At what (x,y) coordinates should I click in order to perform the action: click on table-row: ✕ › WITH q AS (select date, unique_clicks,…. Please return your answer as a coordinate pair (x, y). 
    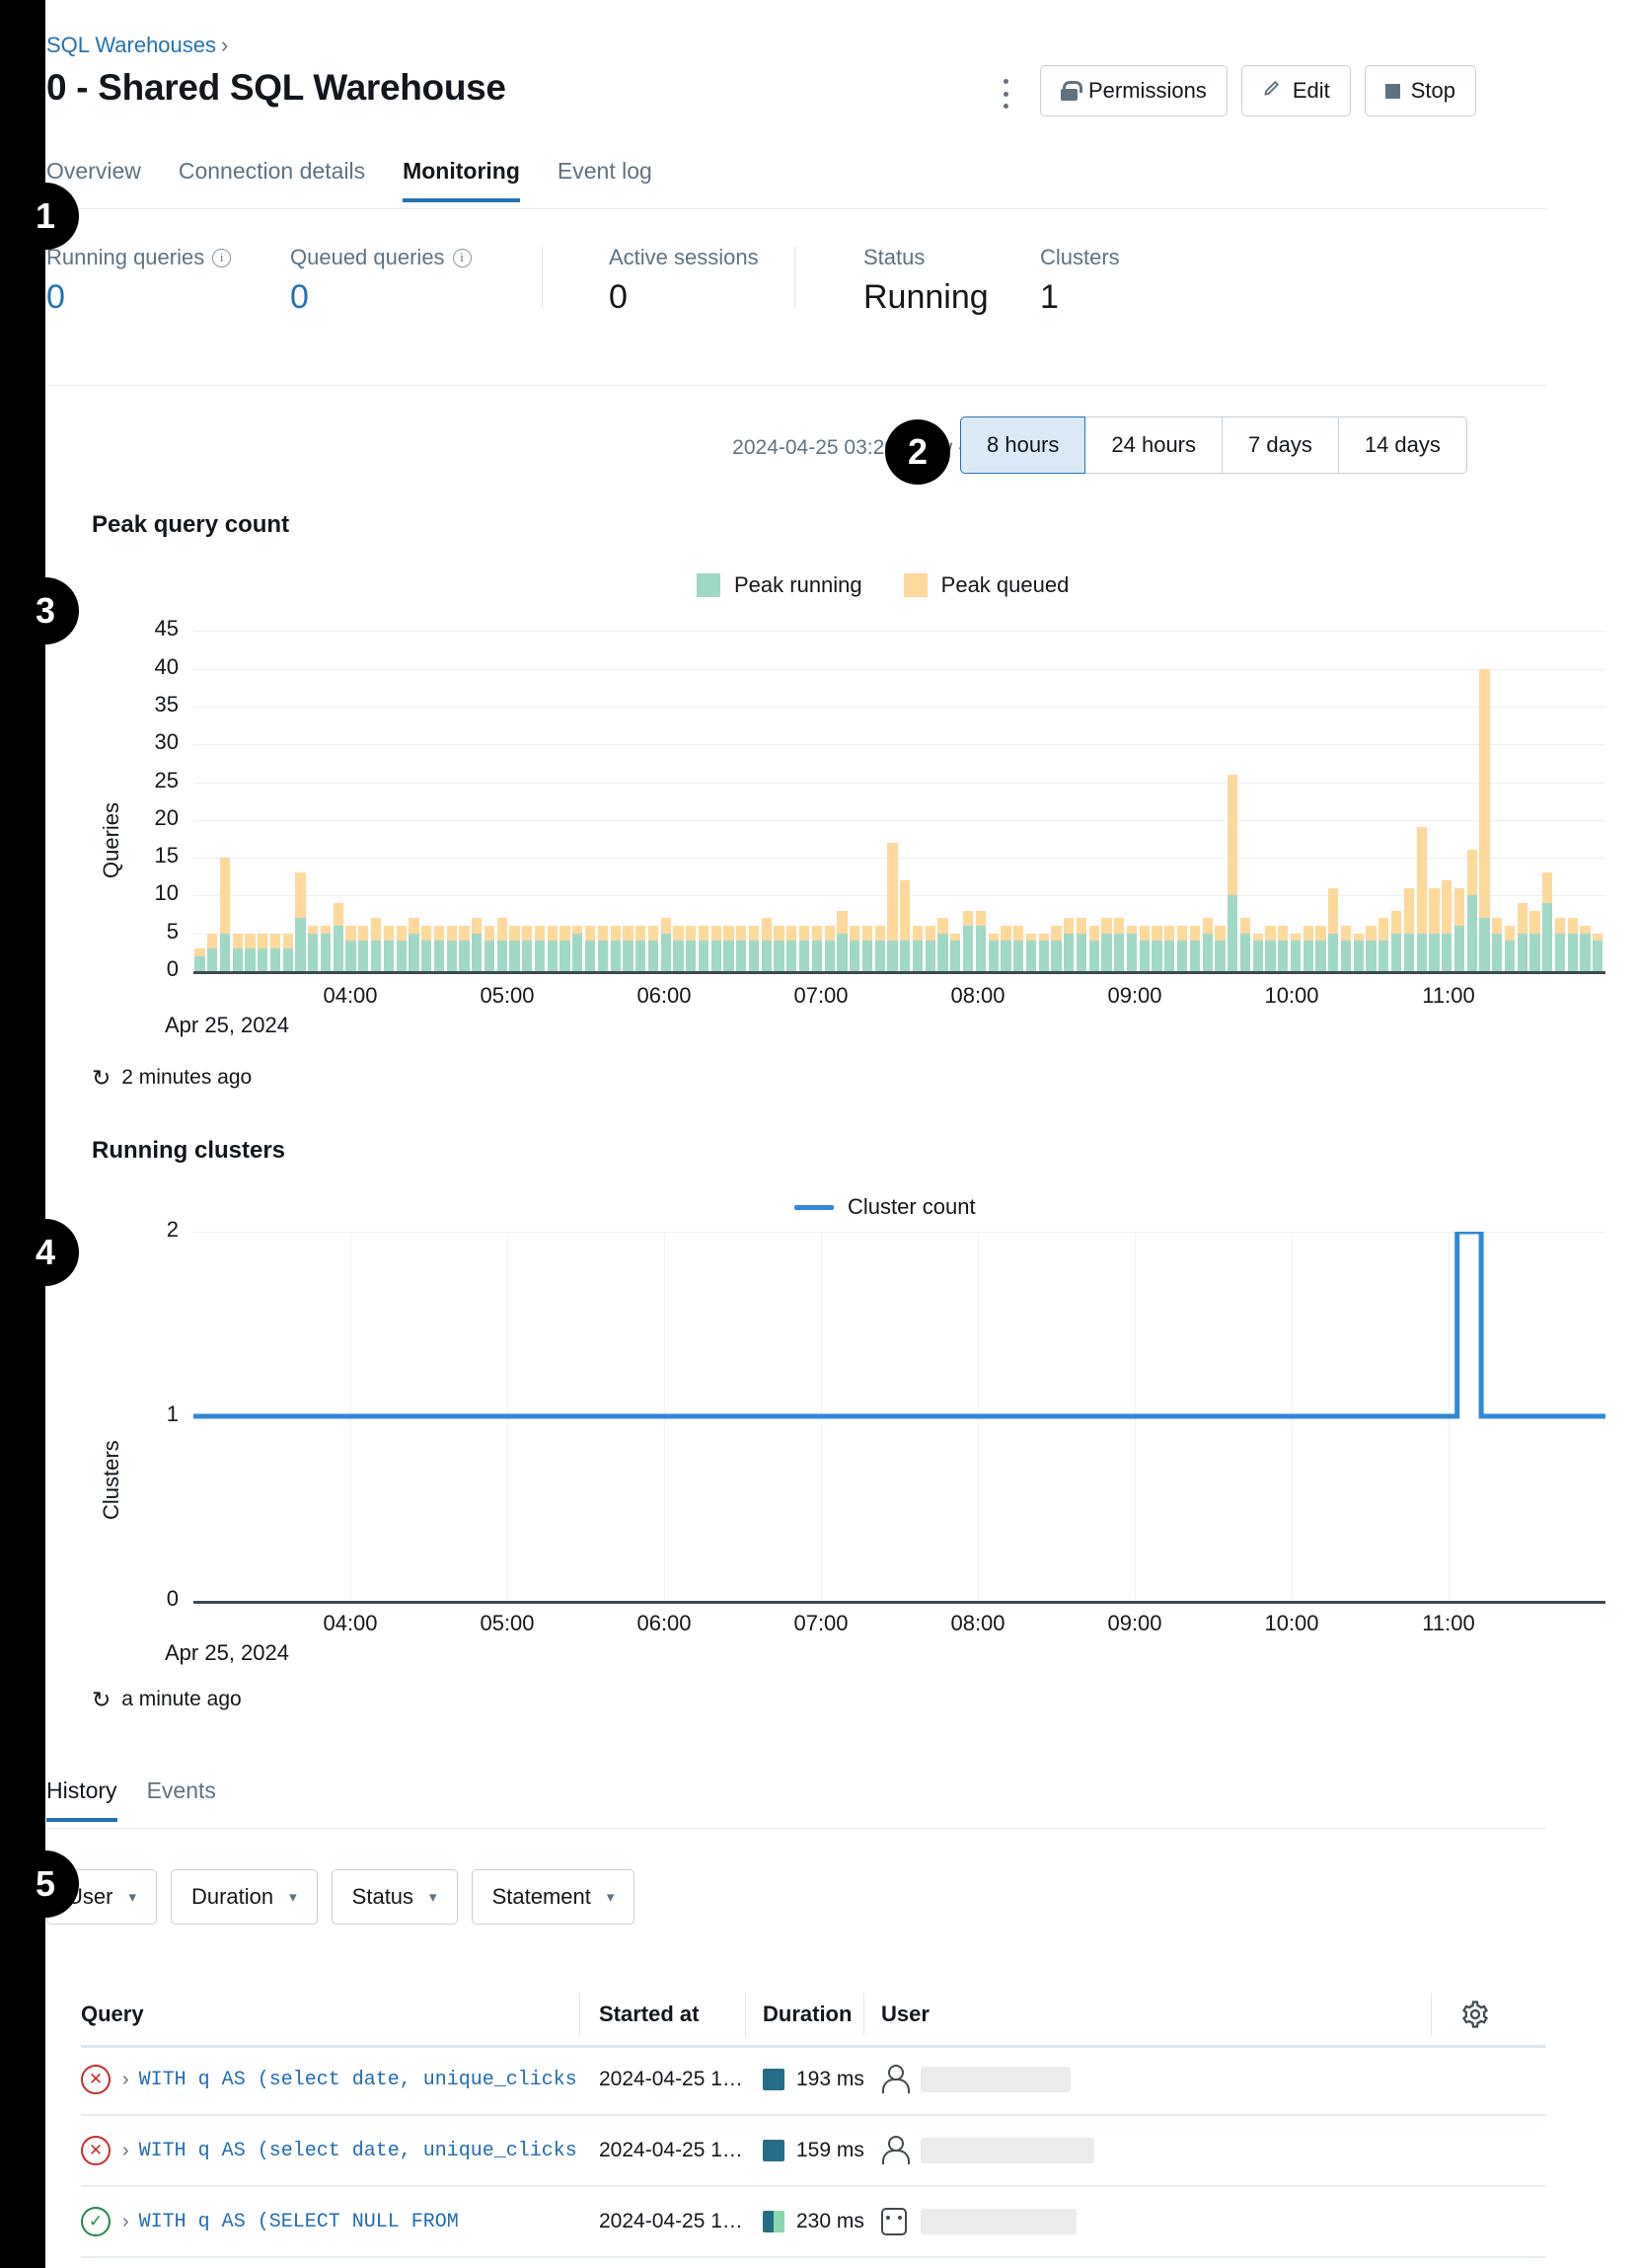
    Looking at the image, I should click on (813, 2081).